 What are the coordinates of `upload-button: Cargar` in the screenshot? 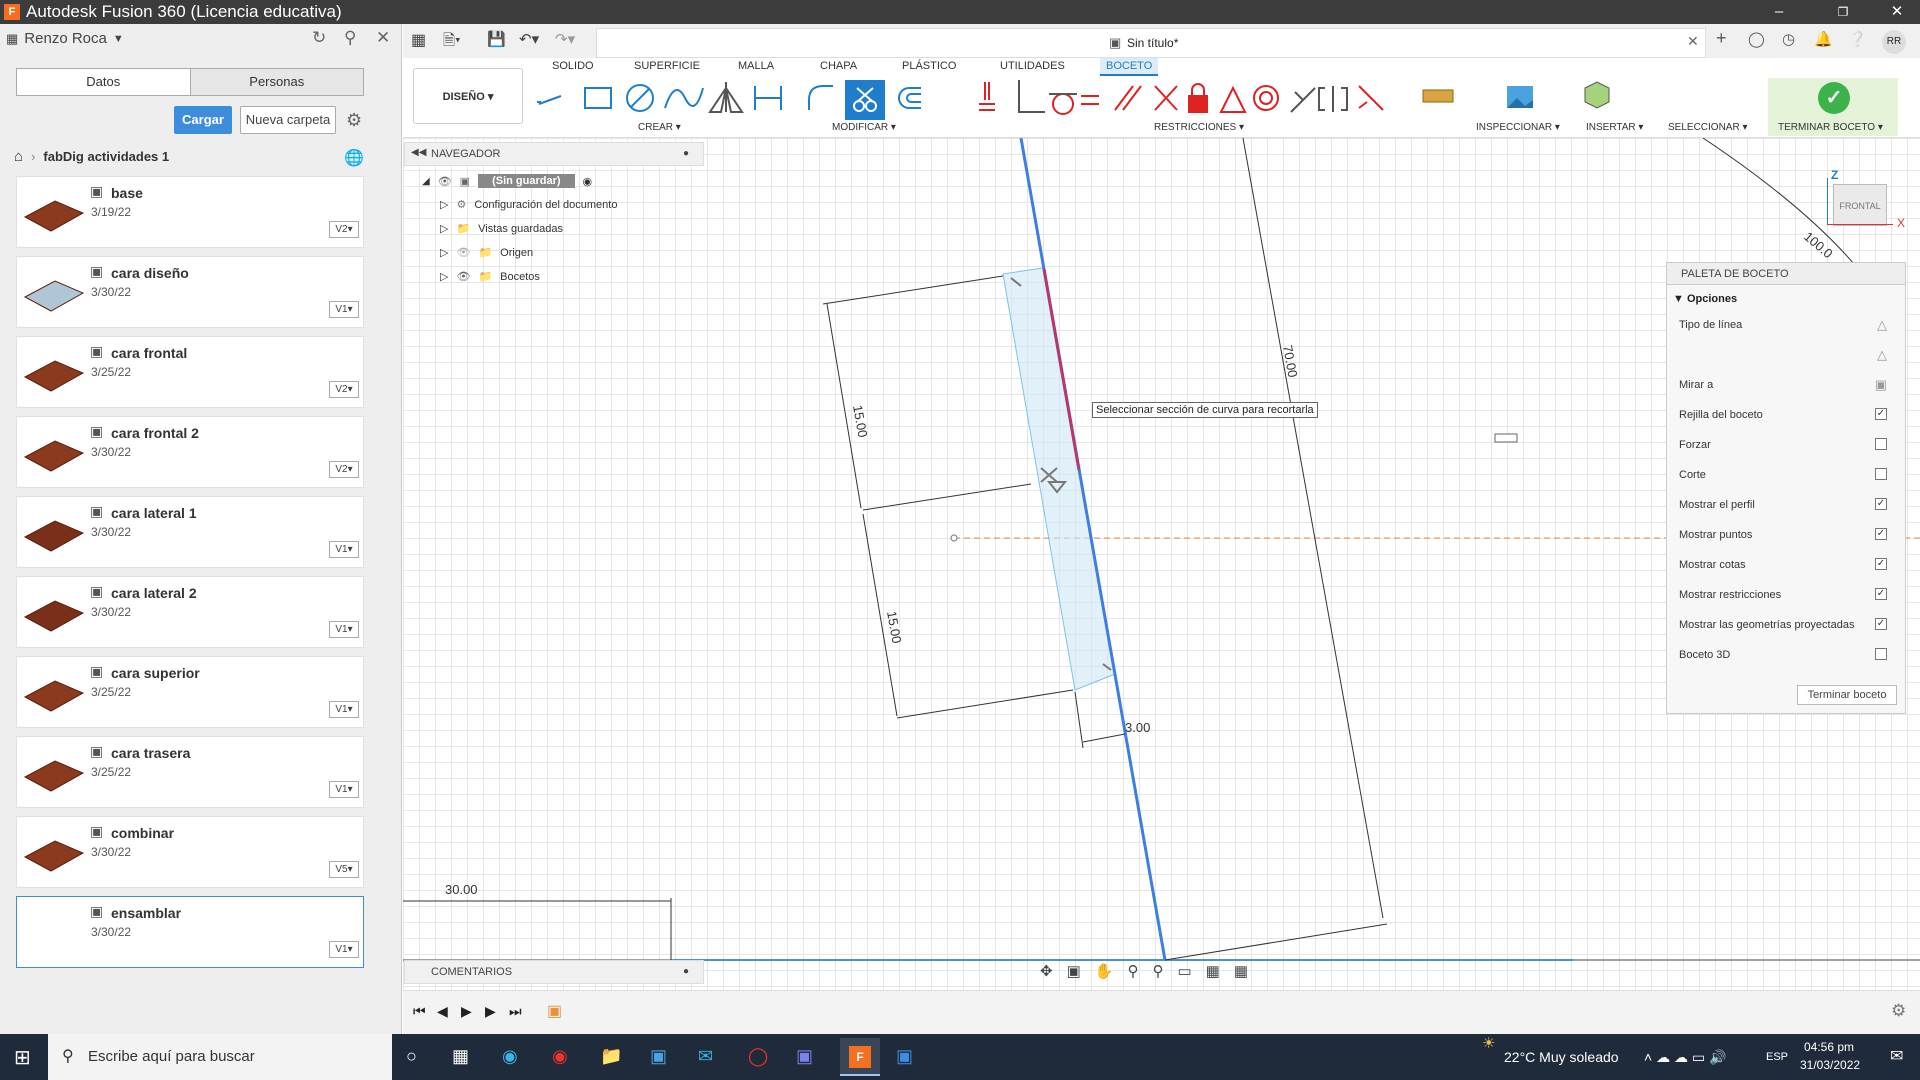 It's located at (203, 120).